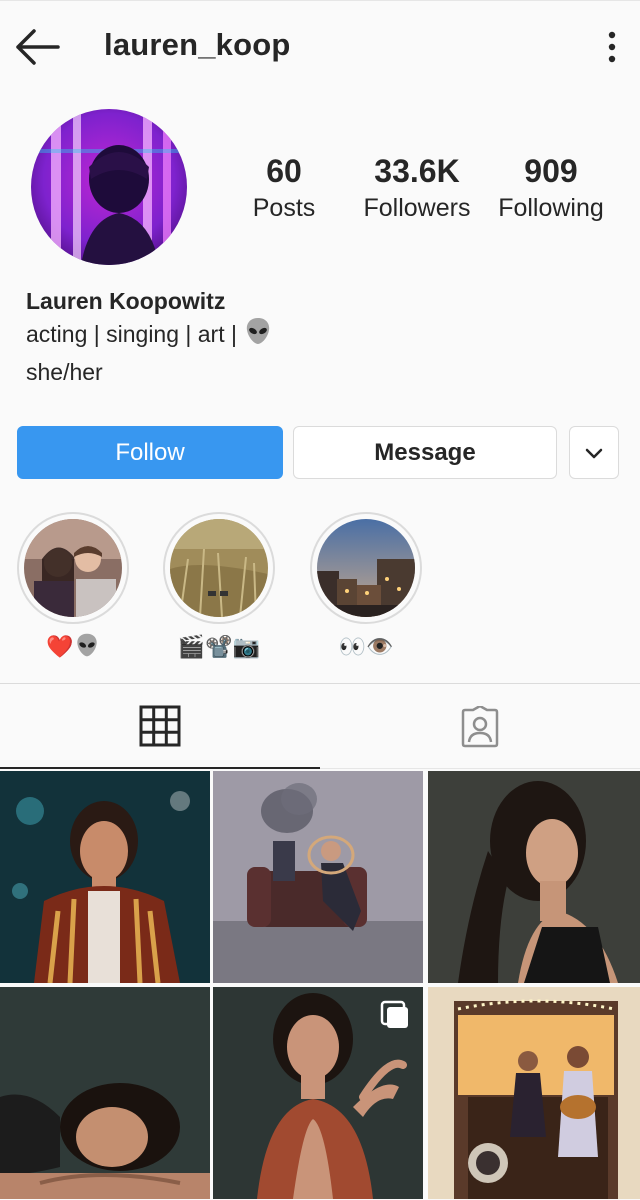  I want to click on tab-grid, so click(160, 726).